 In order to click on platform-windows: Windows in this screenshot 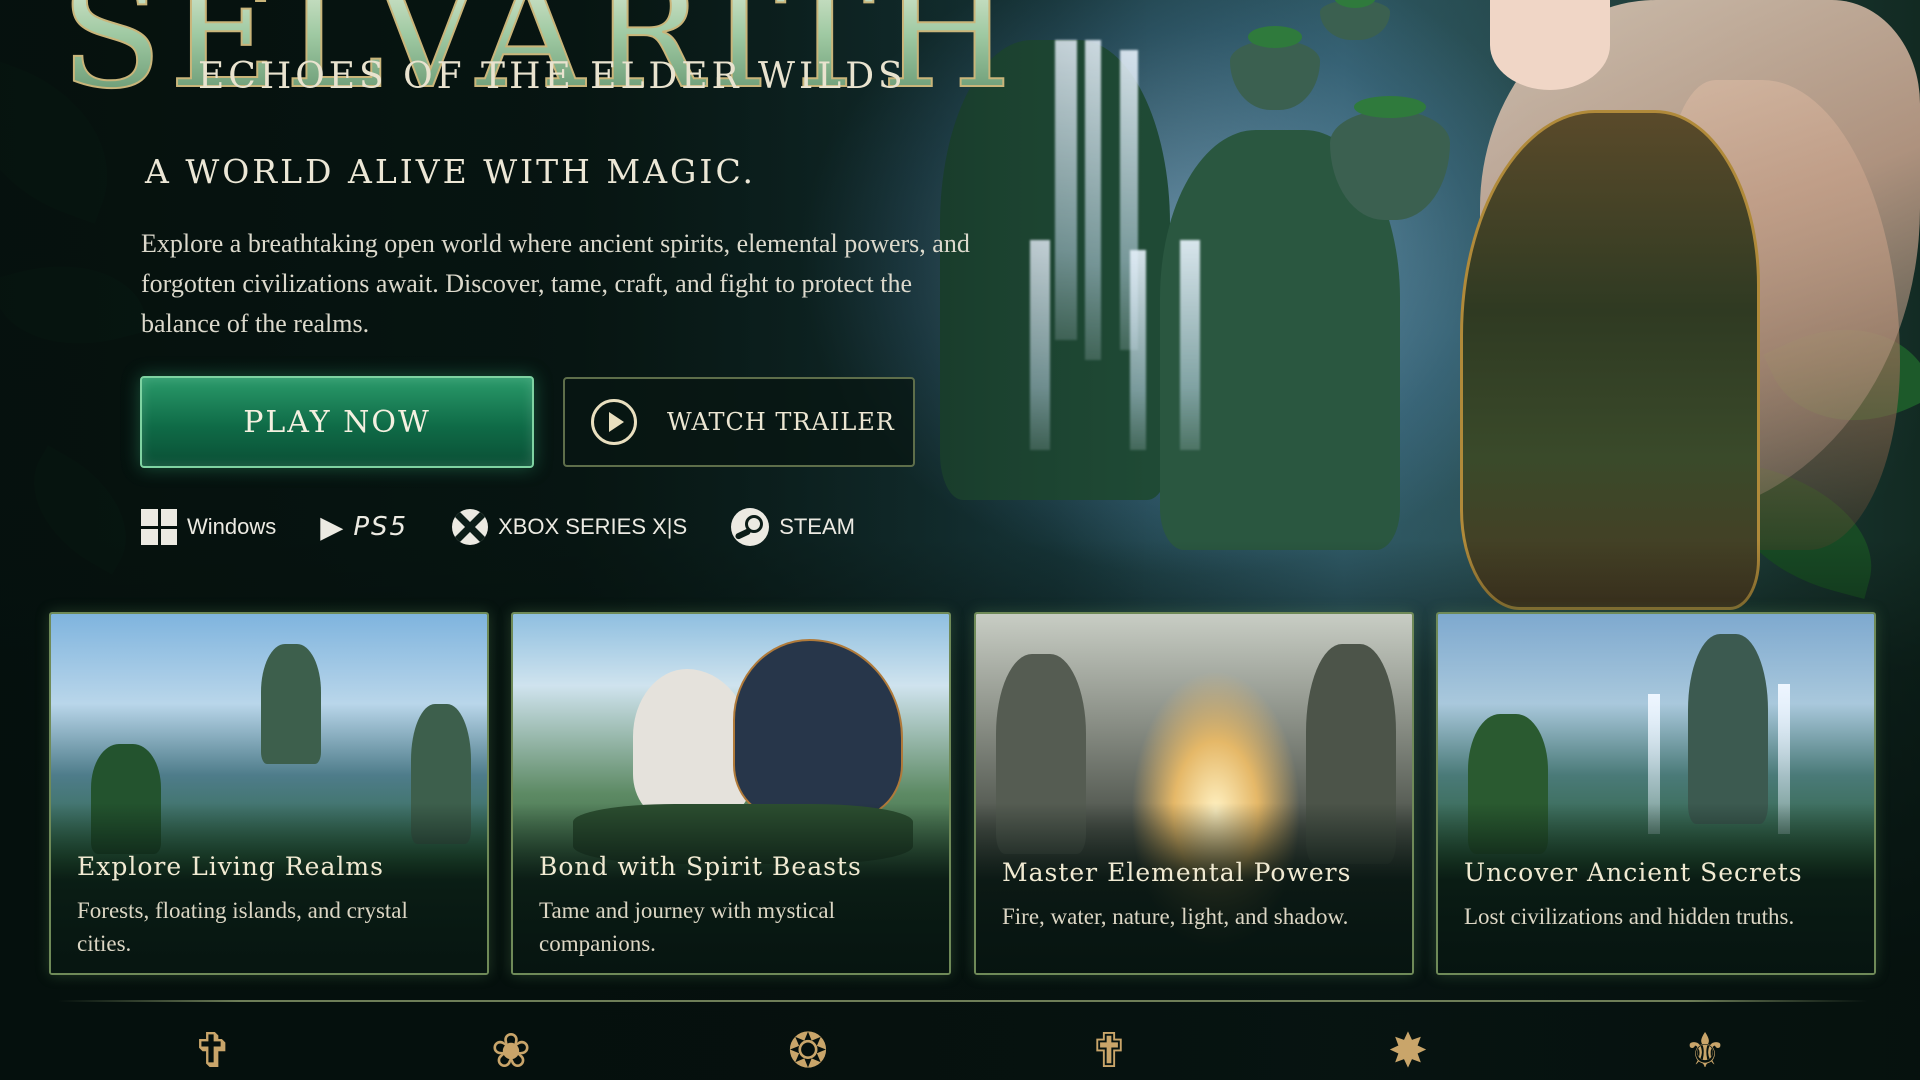, I will do `click(208, 527)`.